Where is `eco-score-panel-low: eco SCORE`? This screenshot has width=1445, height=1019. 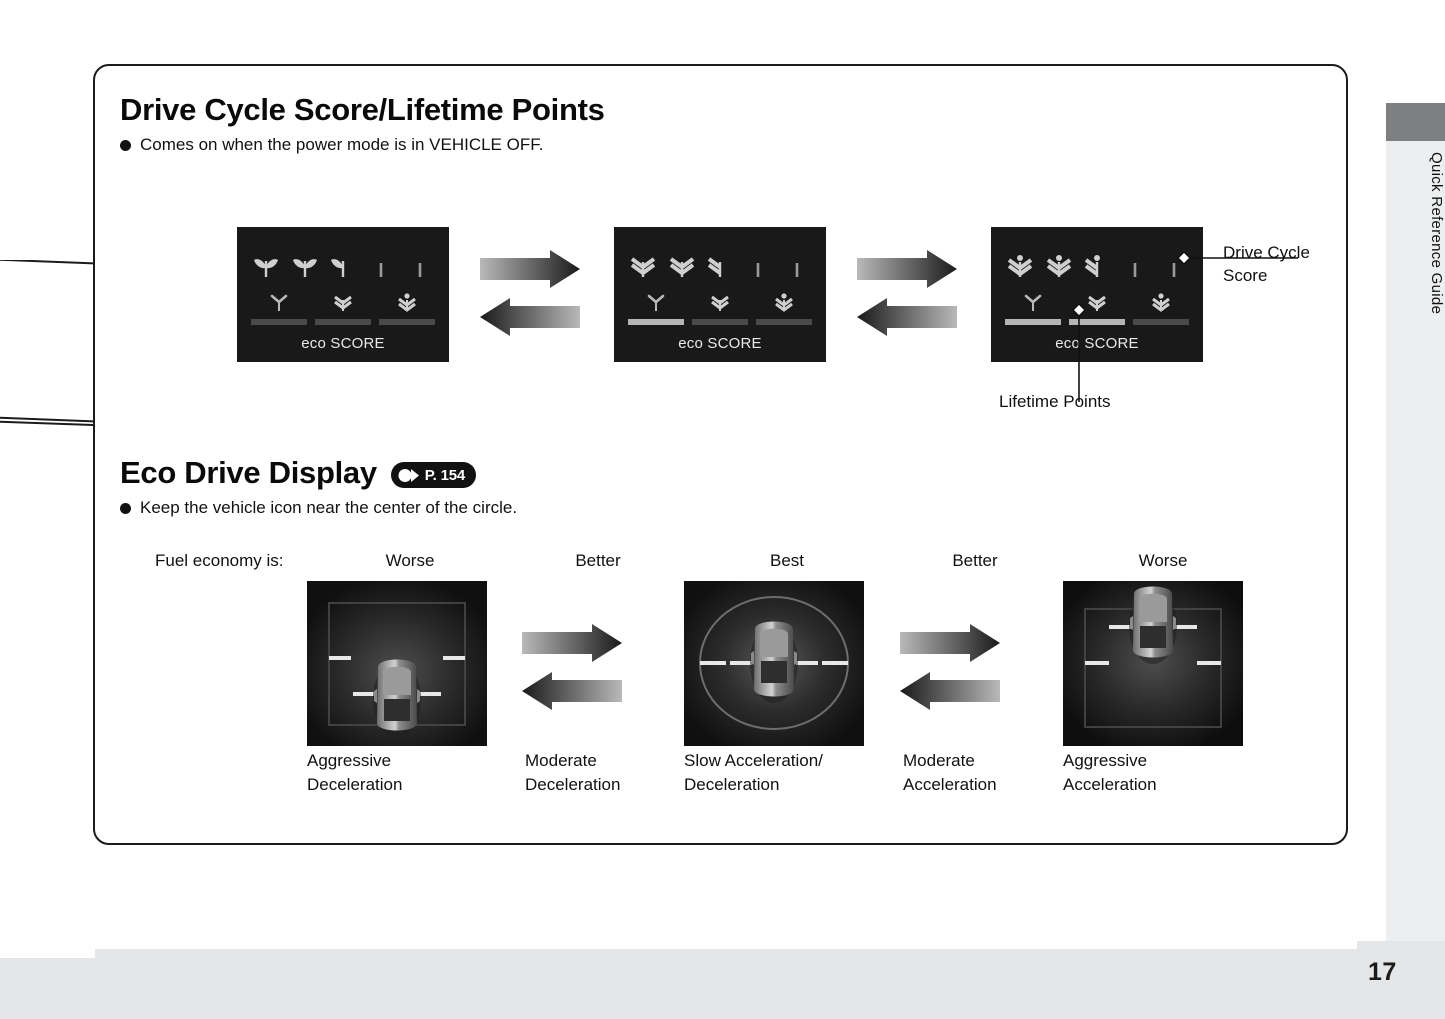
eco-score-panel-low: eco SCORE is located at coordinates (343, 294).